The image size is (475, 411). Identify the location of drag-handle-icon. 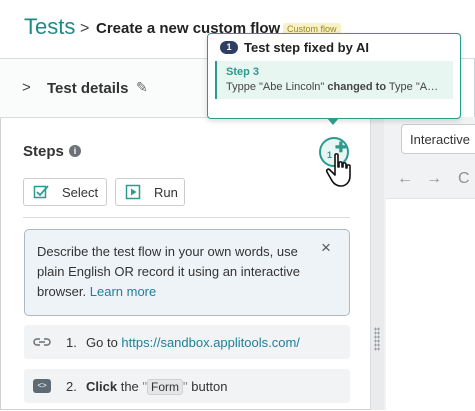
(377, 339).